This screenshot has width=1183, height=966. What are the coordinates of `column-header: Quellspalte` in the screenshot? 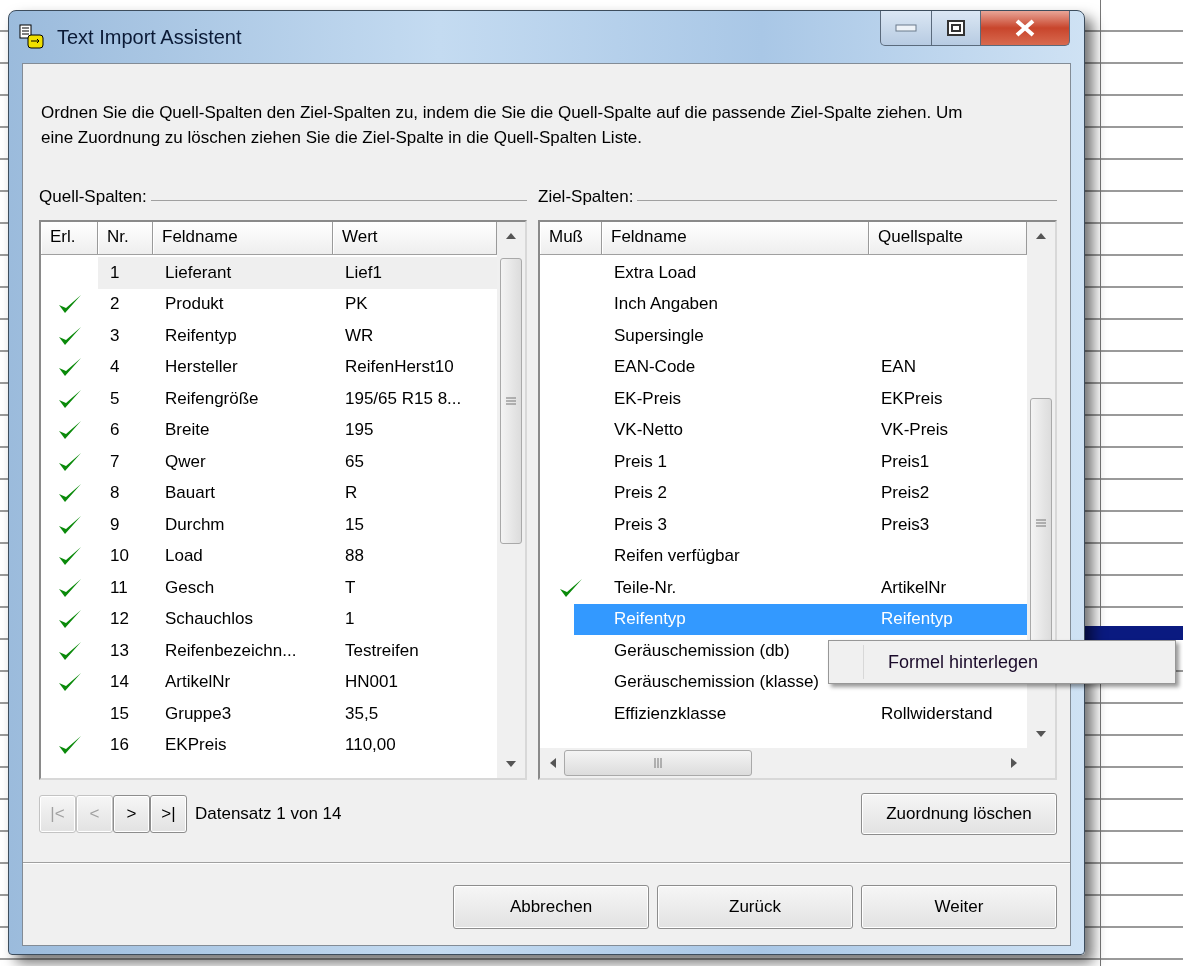 It's located at (921, 236).